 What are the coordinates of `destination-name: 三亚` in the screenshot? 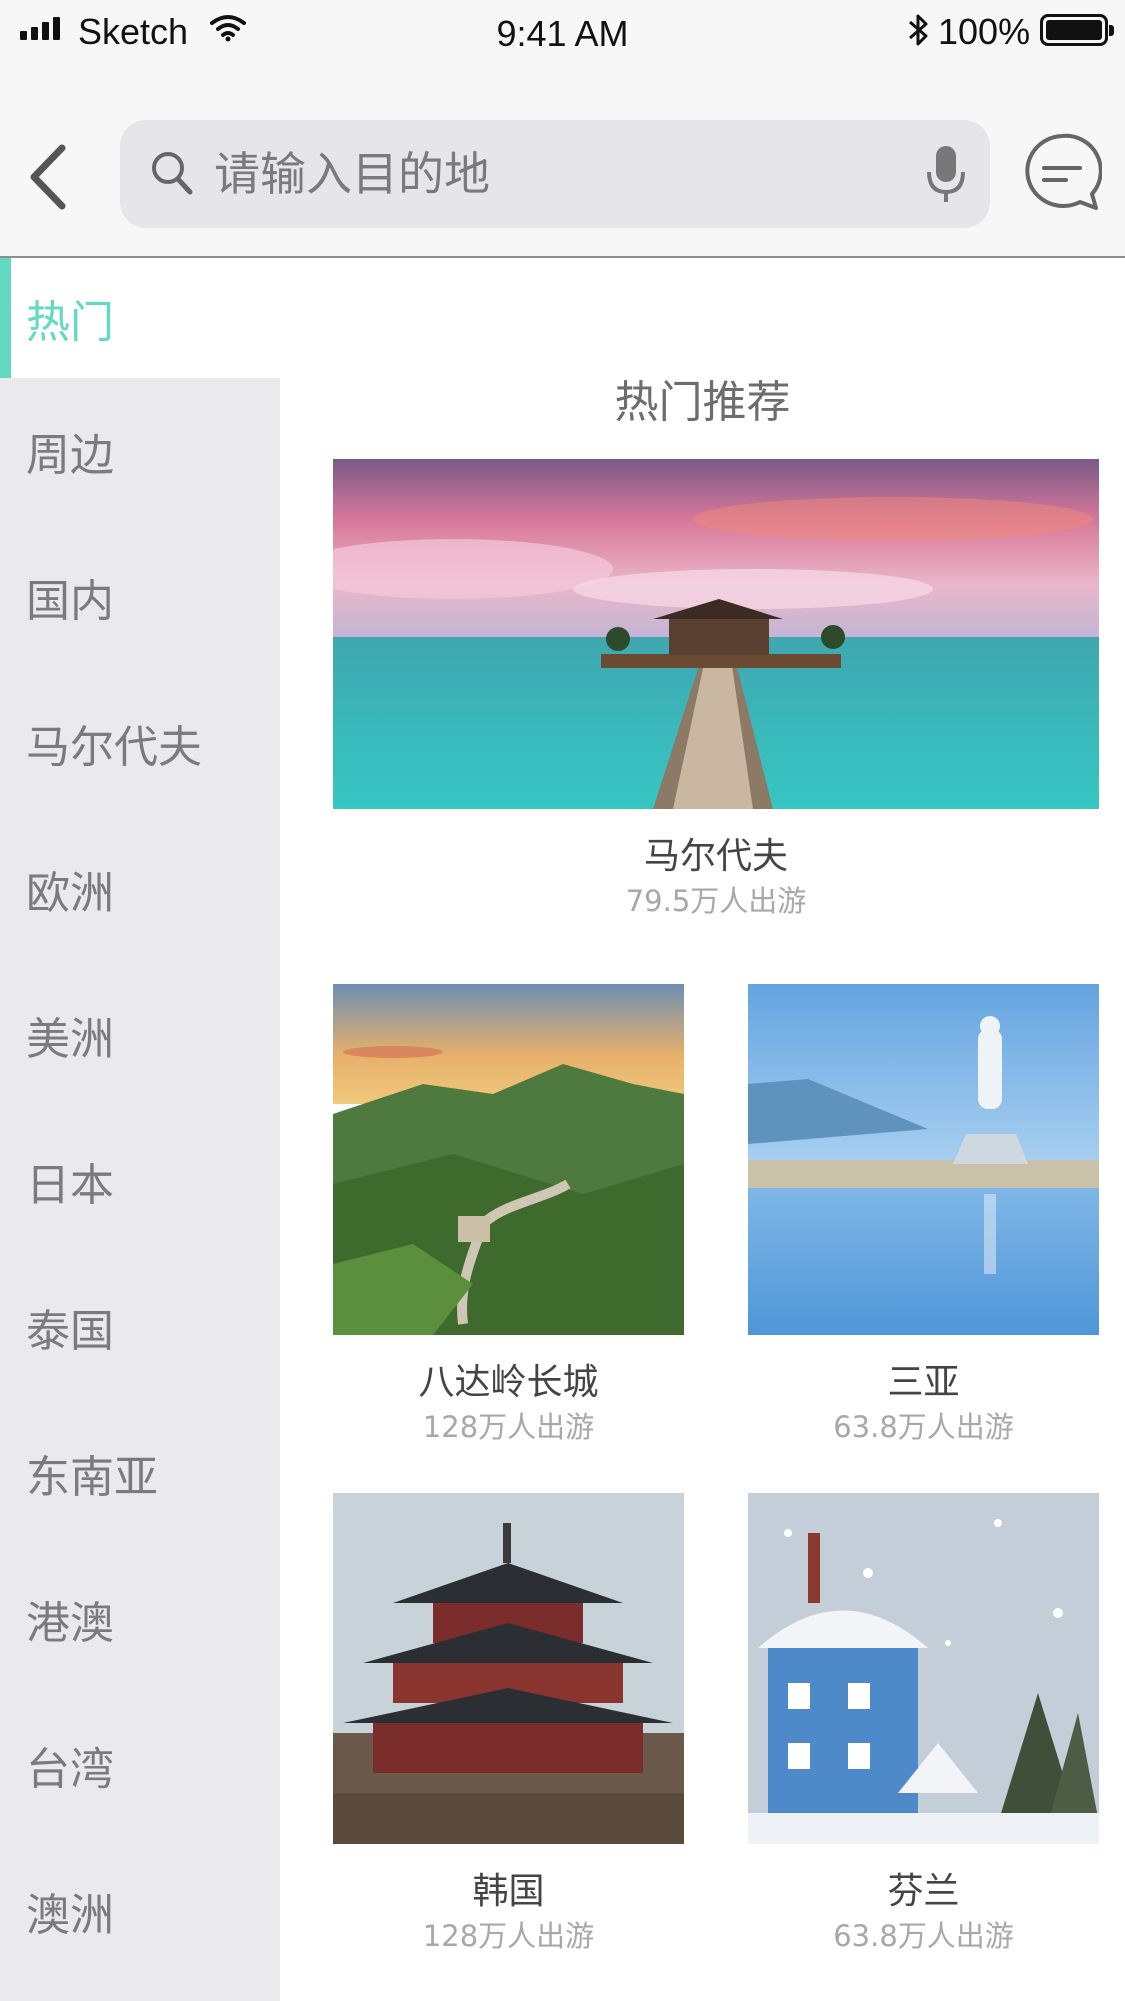 It's located at (923, 1382).